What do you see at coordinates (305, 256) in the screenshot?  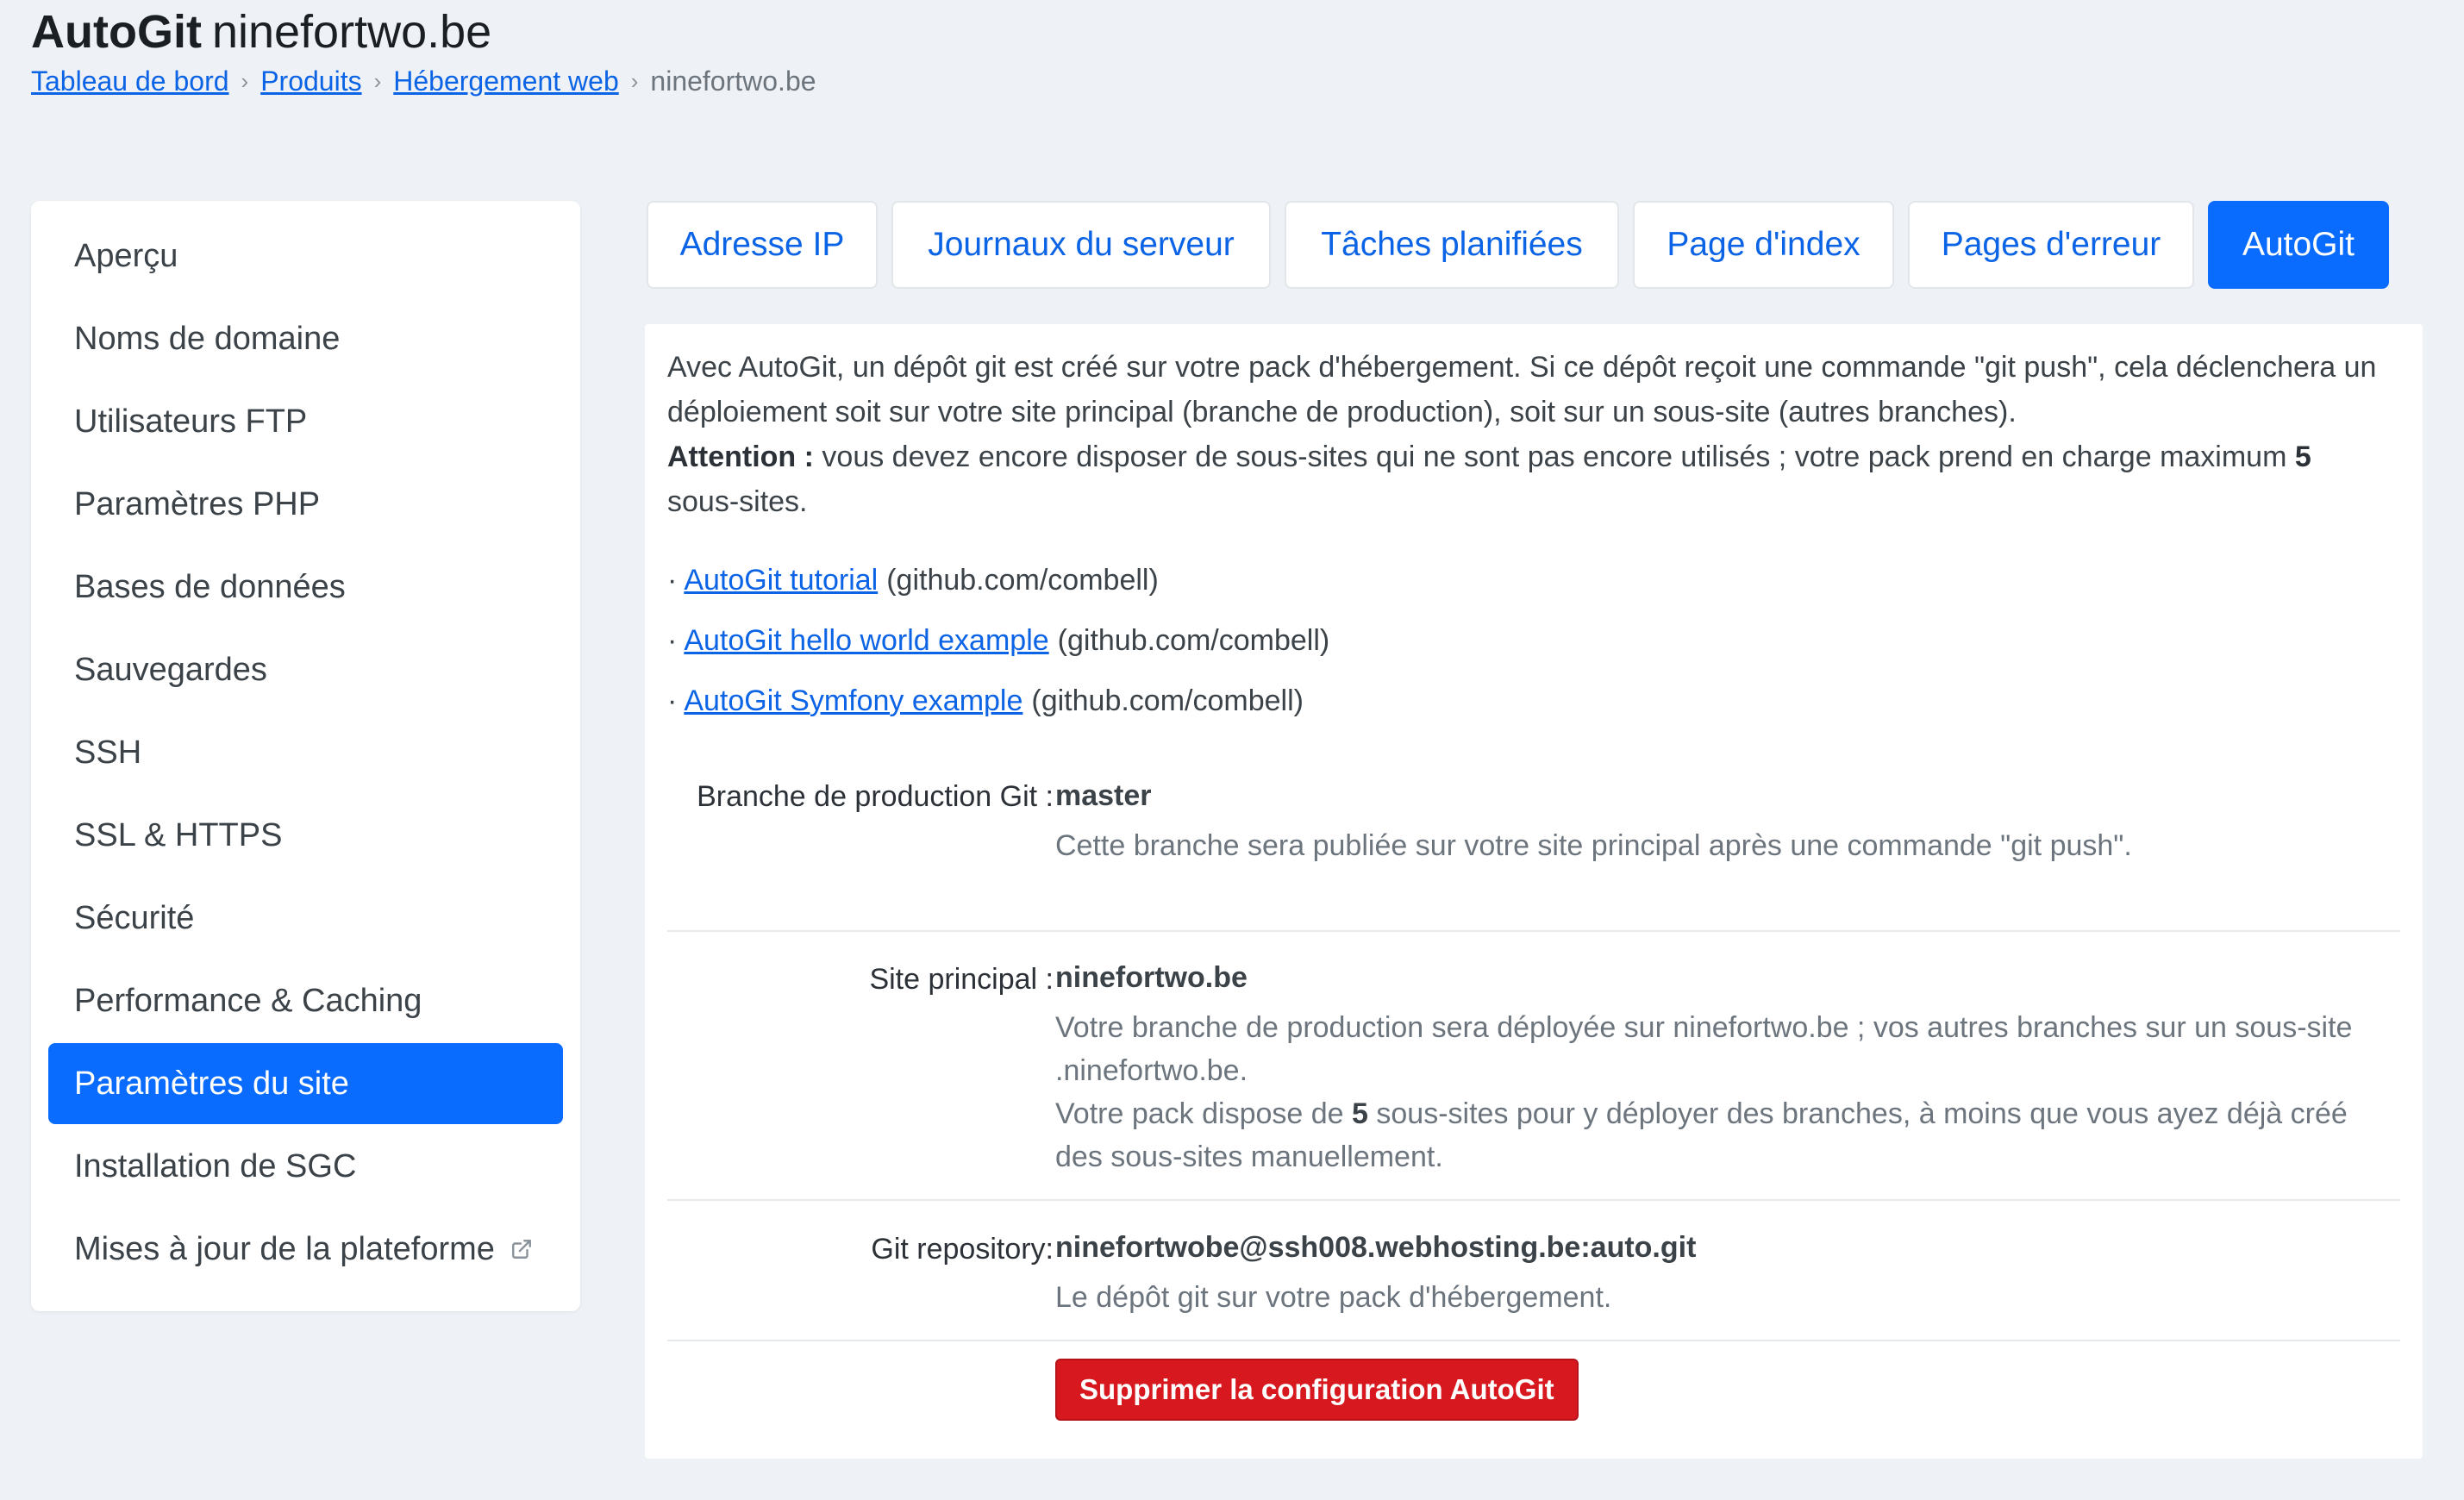 I see `sidebar-item-overview: Aperçu` at bounding box center [305, 256].